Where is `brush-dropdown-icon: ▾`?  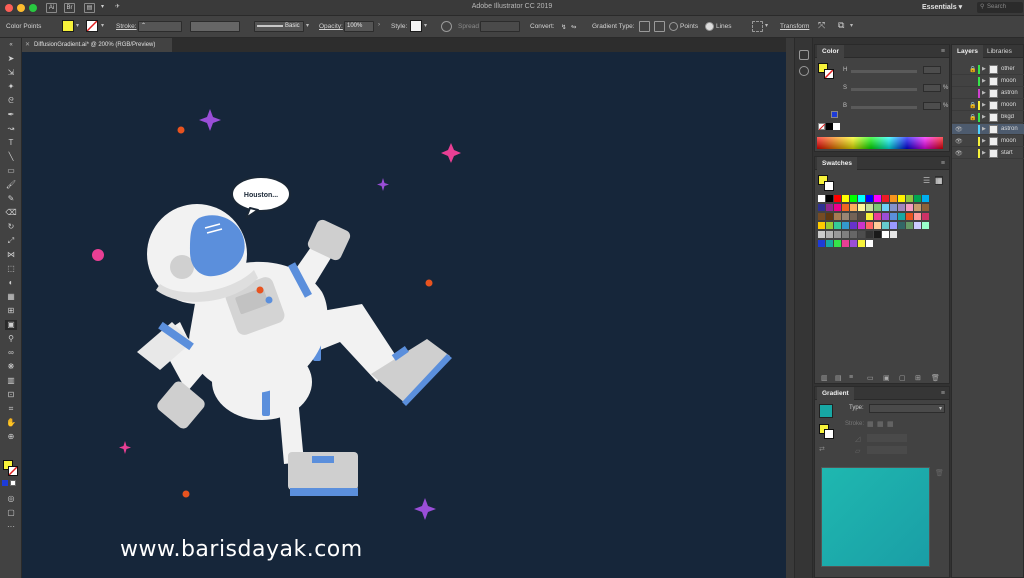
brush-dropdown-icon: ▾ is located at coordinates (307, 25).